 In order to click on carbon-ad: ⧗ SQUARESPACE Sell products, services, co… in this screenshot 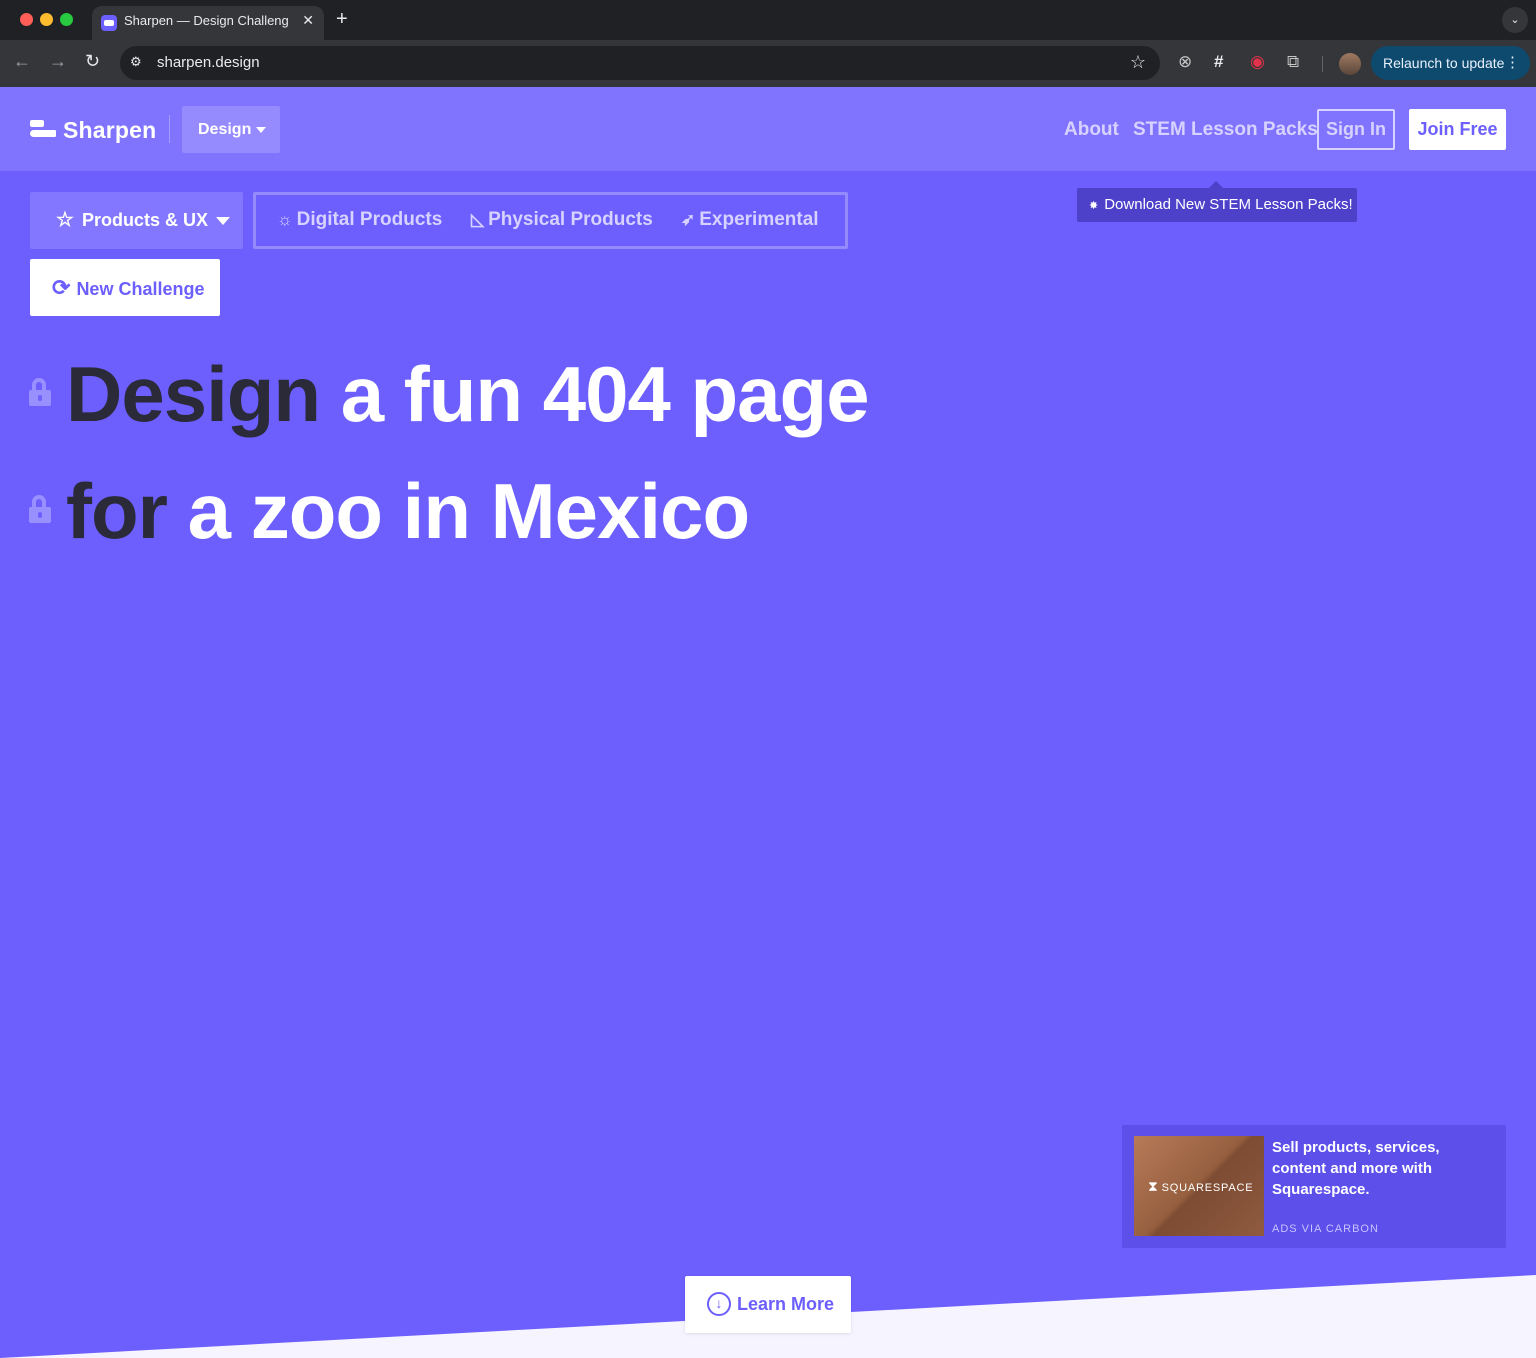, I will do `click(1314, 1186)`.